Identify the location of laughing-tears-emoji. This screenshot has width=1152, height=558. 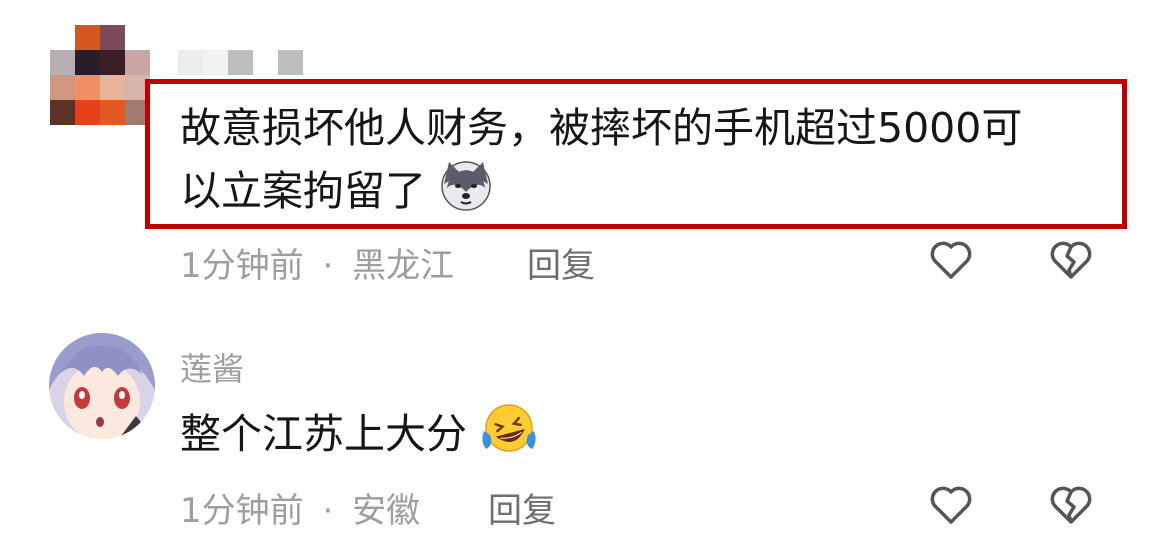
(509, 437).